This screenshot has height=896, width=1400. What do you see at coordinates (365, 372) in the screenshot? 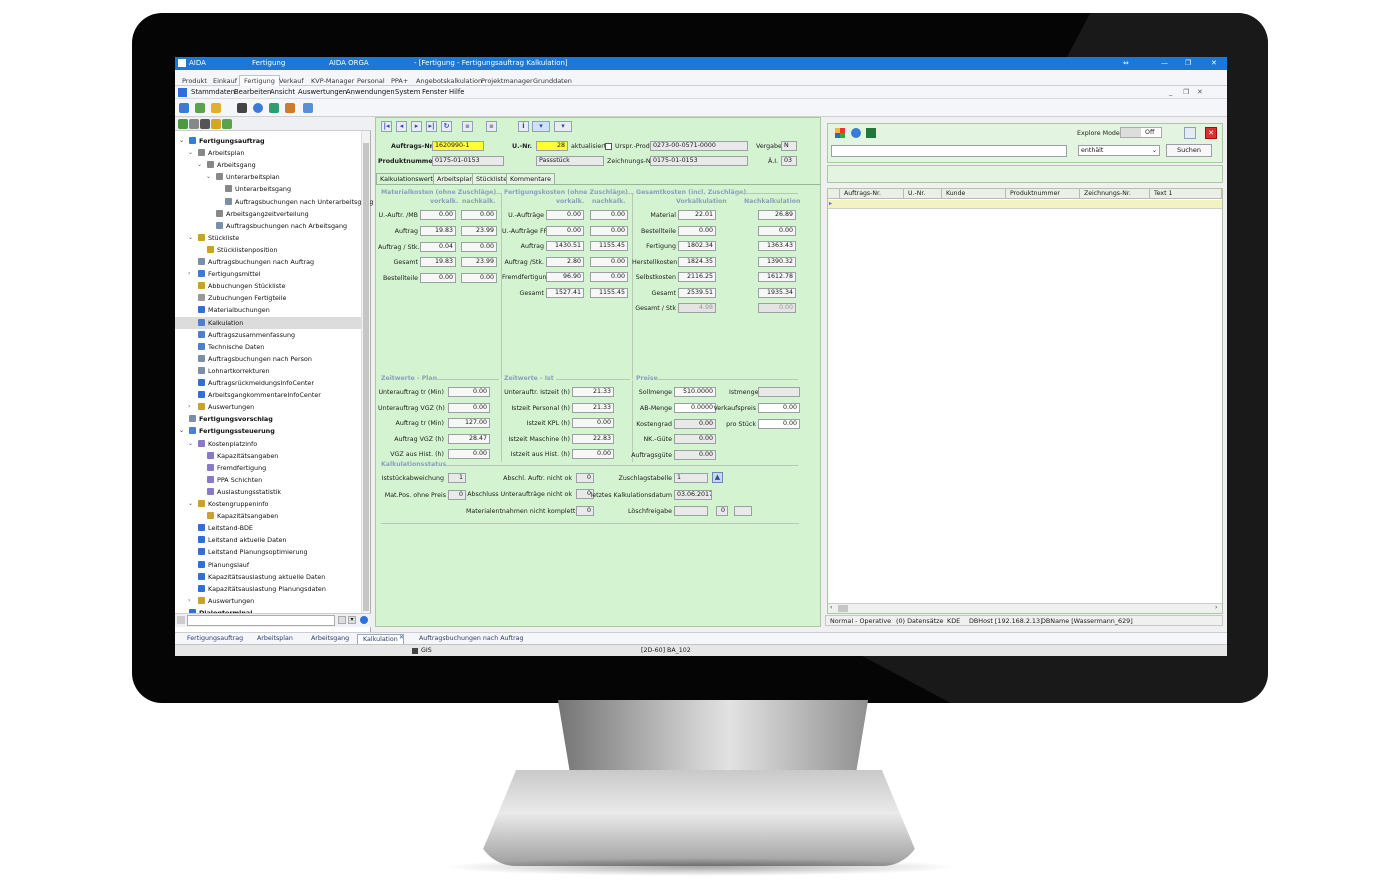
I see `nav-scrollbar` at bounding box center [365, 372].